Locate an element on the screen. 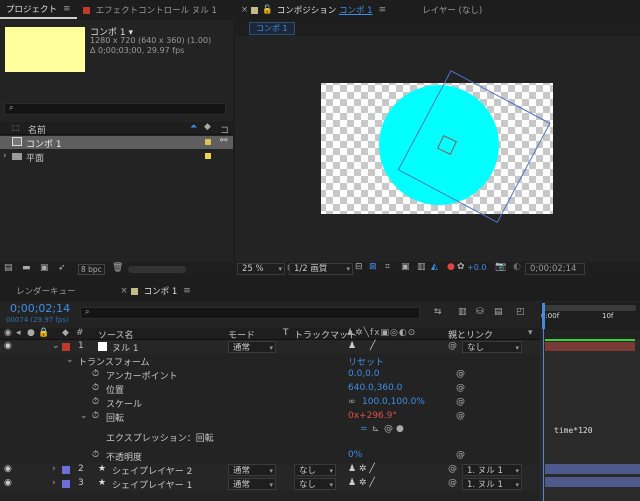 This screenshot has width=640, height=501. project-item-folder: › 平面 is located at coordinates (116, 157).